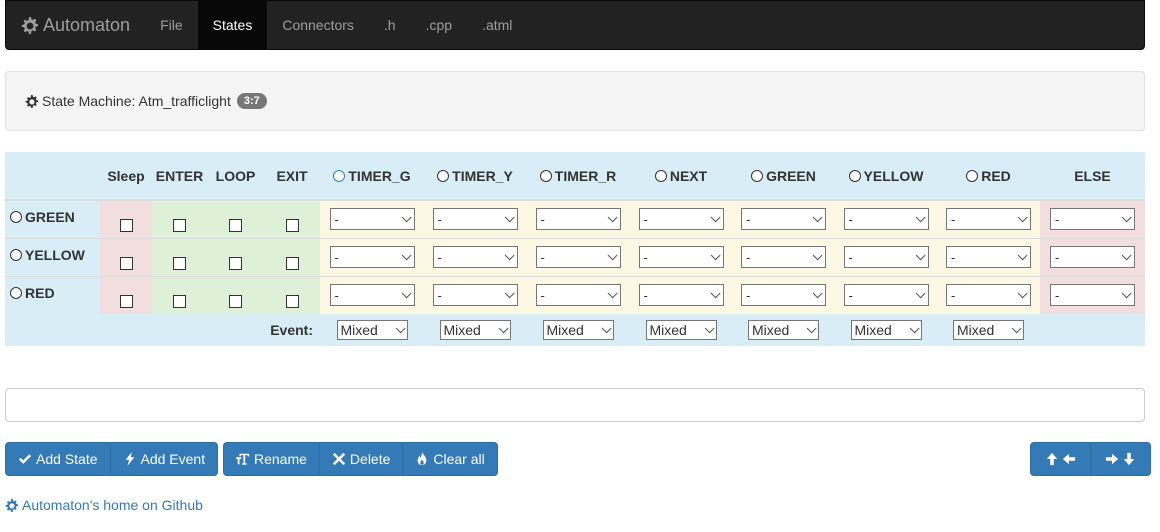 The image size is (1160, 532). What do you see at coordinates (1120, 459) in the screenshot?
I see `layout-right-down-button` at bounding box center [1120, 459].